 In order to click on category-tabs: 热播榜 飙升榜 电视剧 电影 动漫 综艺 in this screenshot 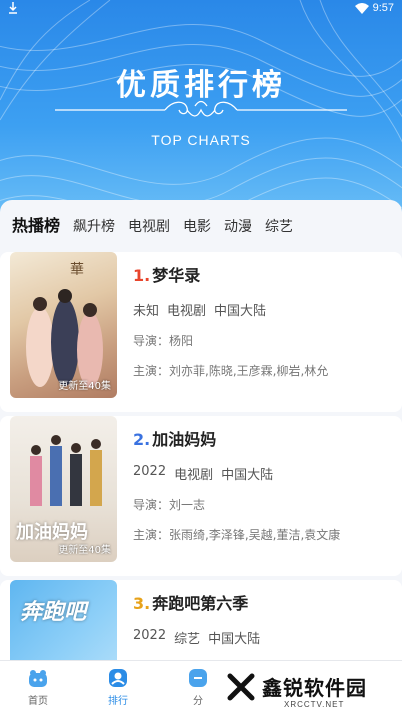, I will do `click(152, 224)`.